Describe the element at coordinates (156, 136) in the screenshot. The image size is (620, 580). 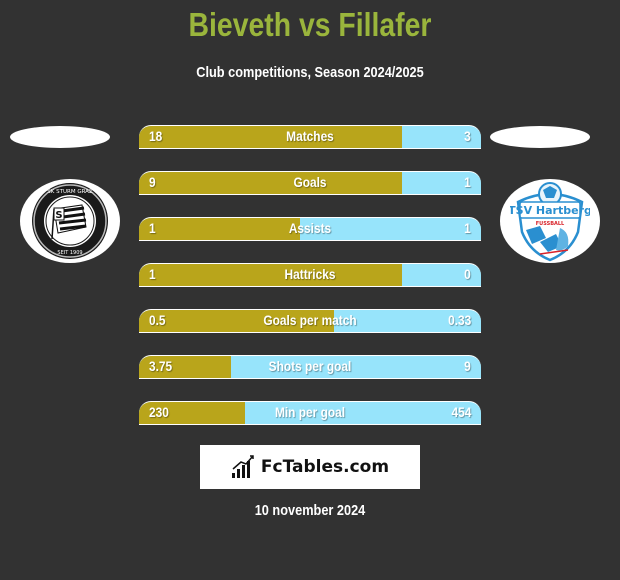
I see `left-value: 18` at that location.